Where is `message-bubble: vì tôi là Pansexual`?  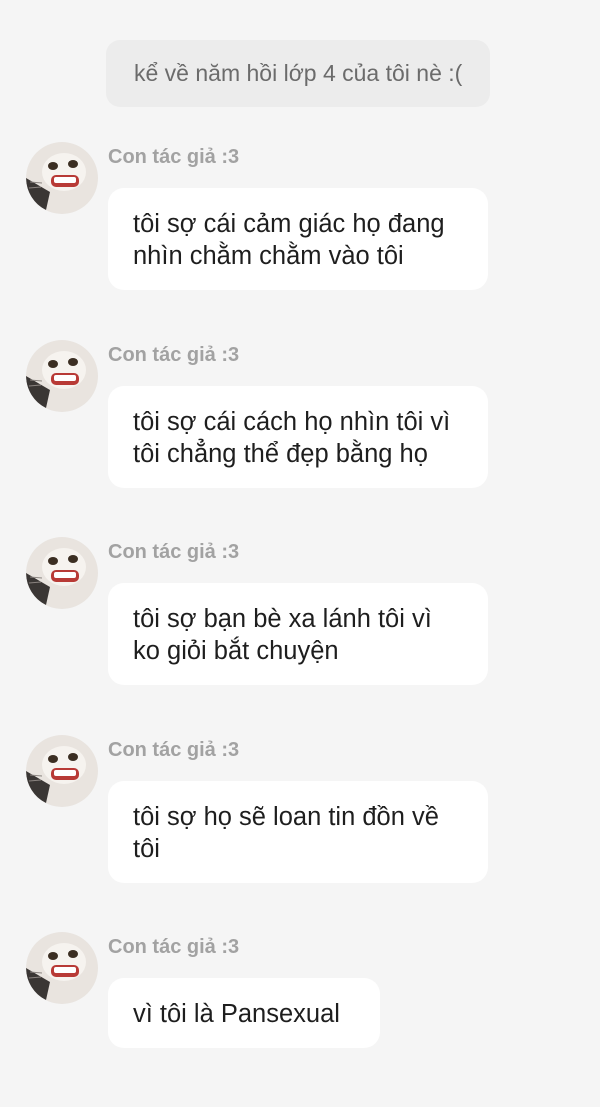
message-bubble: vì tôi là Pansexual is located at coordinates (244, 1013).